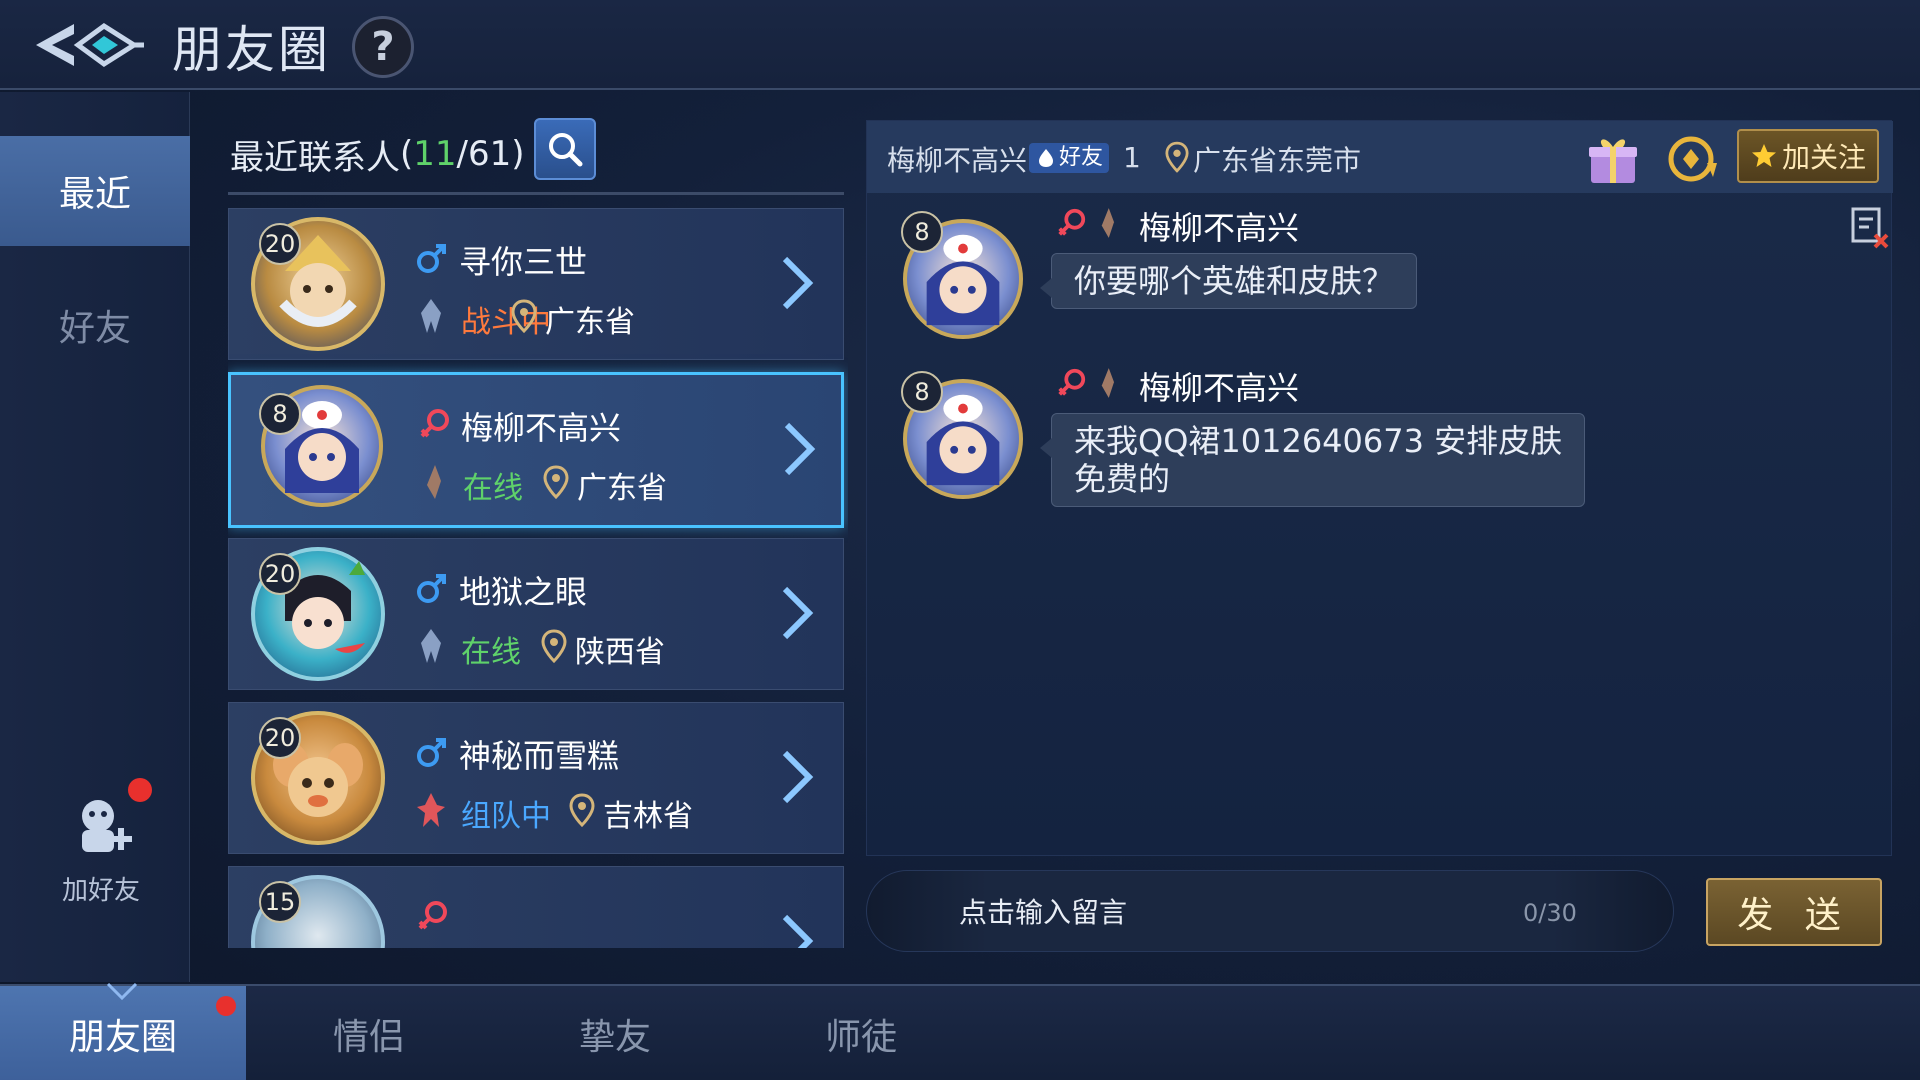 This screenshot has height=1080, width=1920. I want to click on star-icon, so click(1763, 155).